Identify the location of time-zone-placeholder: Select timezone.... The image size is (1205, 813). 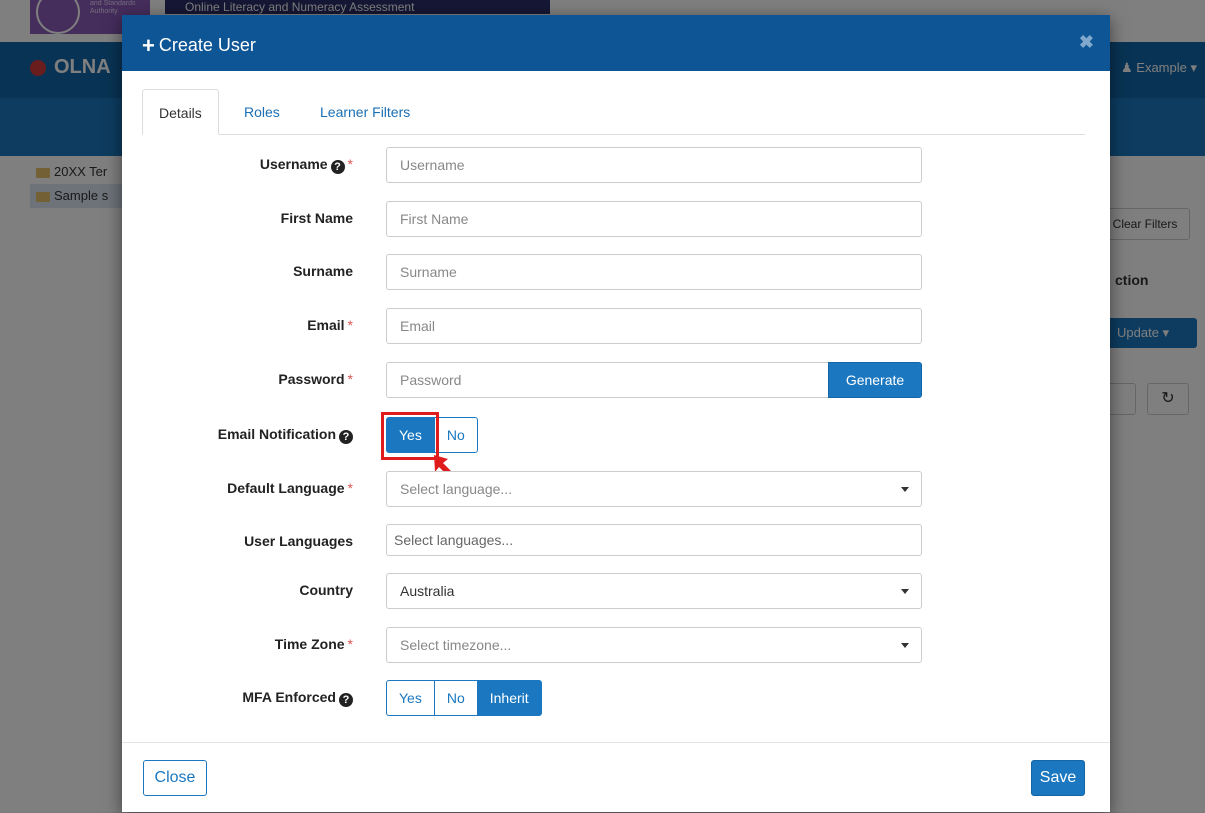
(456, 645).